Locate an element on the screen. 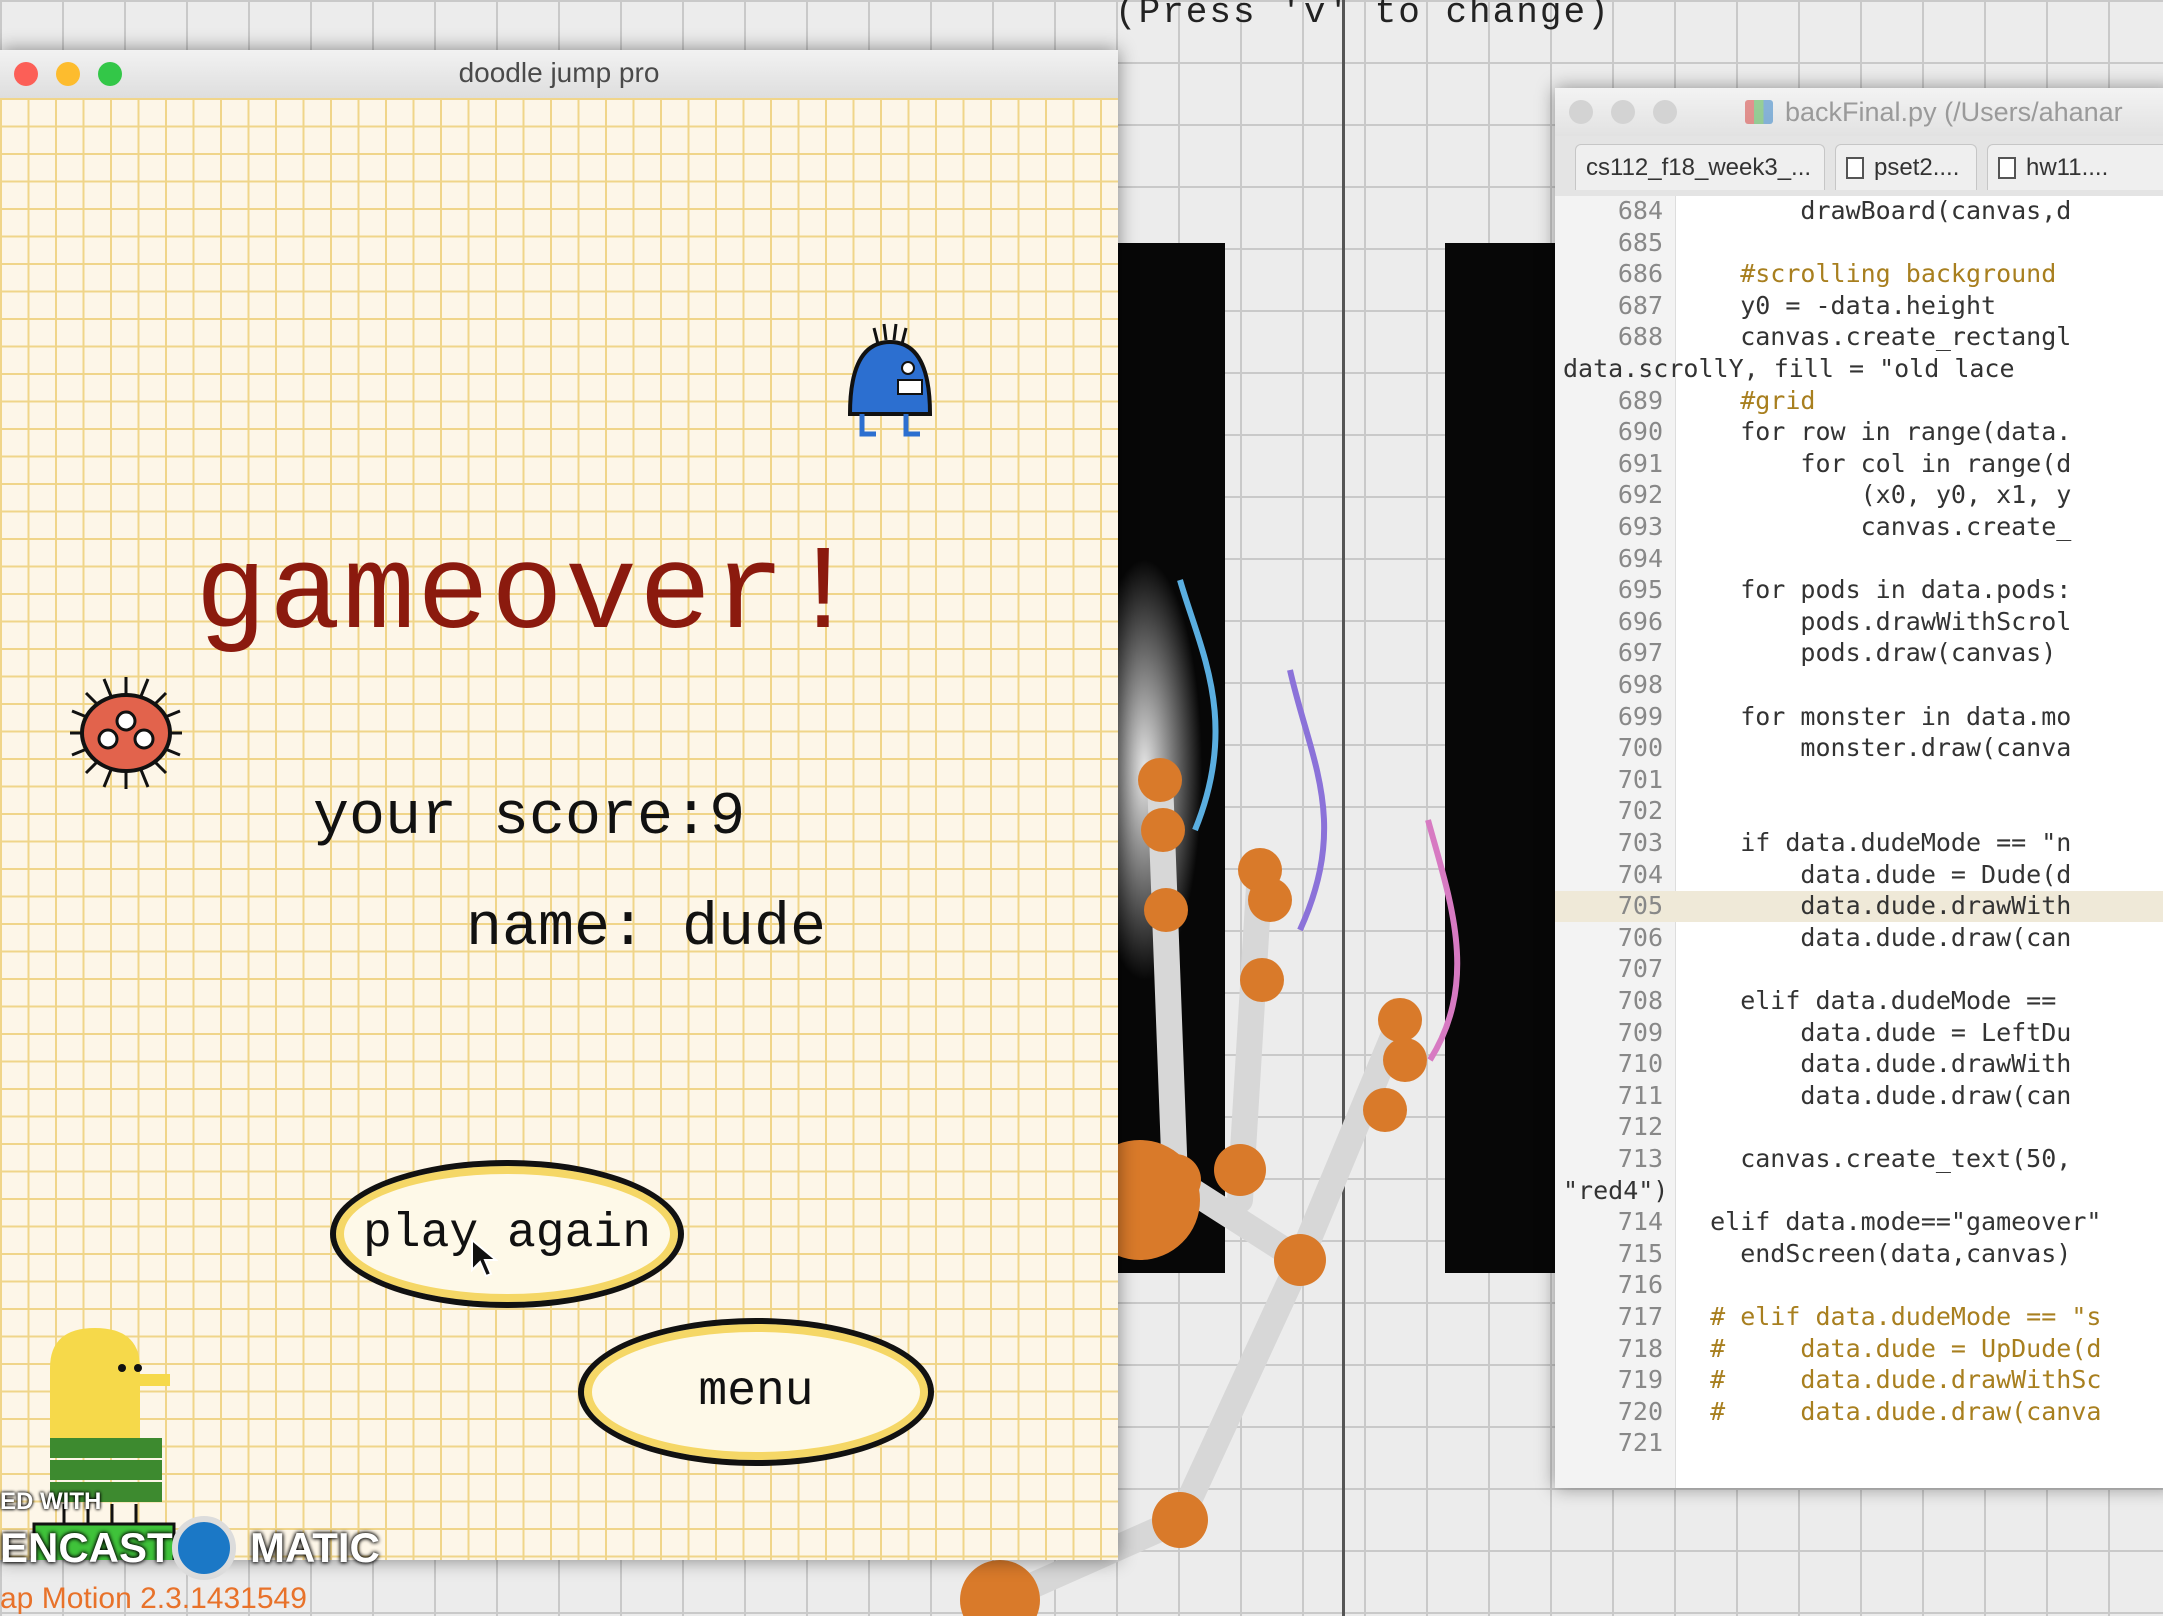  watermark-footer: ap Motion 2.3.1431549 is located at coordinates (153, 1598).